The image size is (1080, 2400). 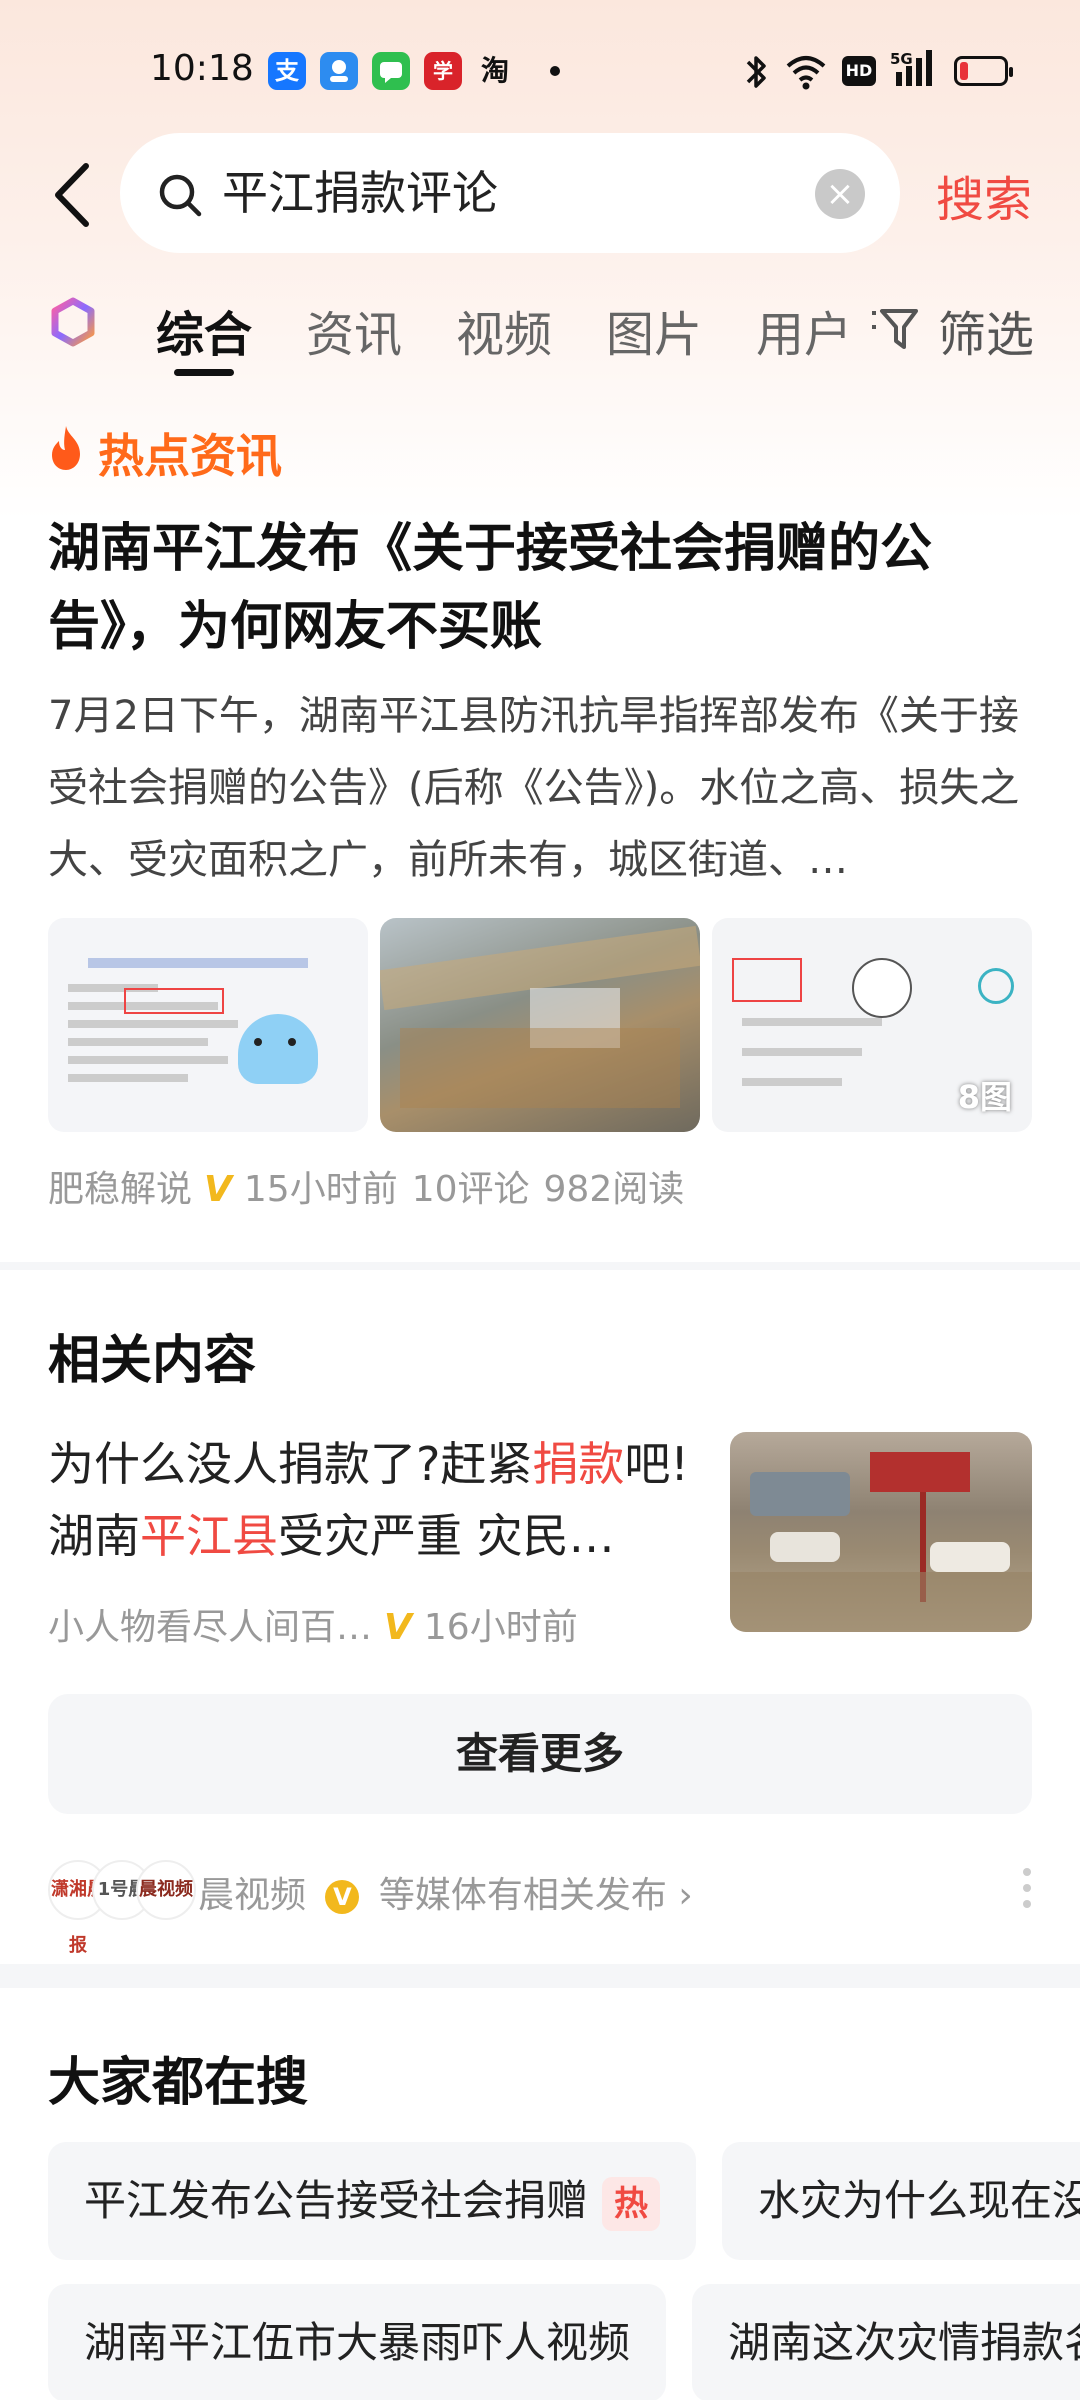 I want to click on search-icon, so click(x=180, y=195).